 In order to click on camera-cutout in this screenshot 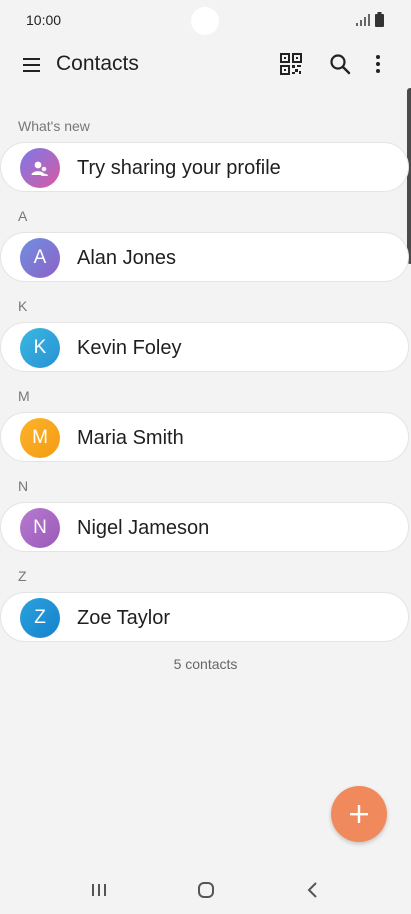, I will do `click(205, 21)`.